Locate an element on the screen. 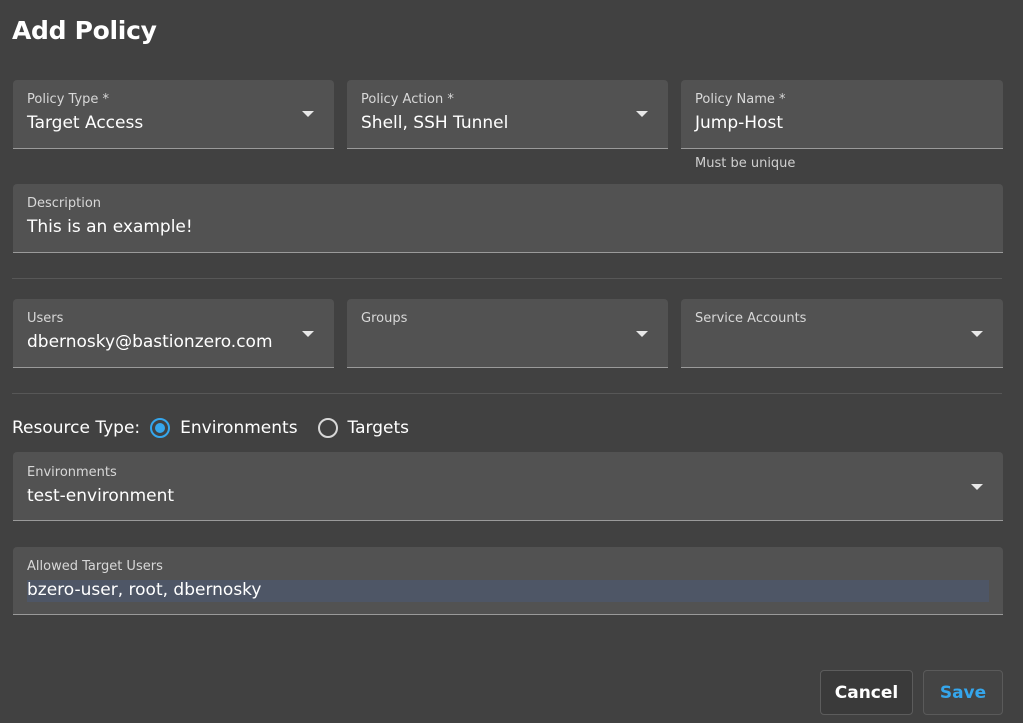  cancel-button: Cancel is located at coordinates (866, 692).